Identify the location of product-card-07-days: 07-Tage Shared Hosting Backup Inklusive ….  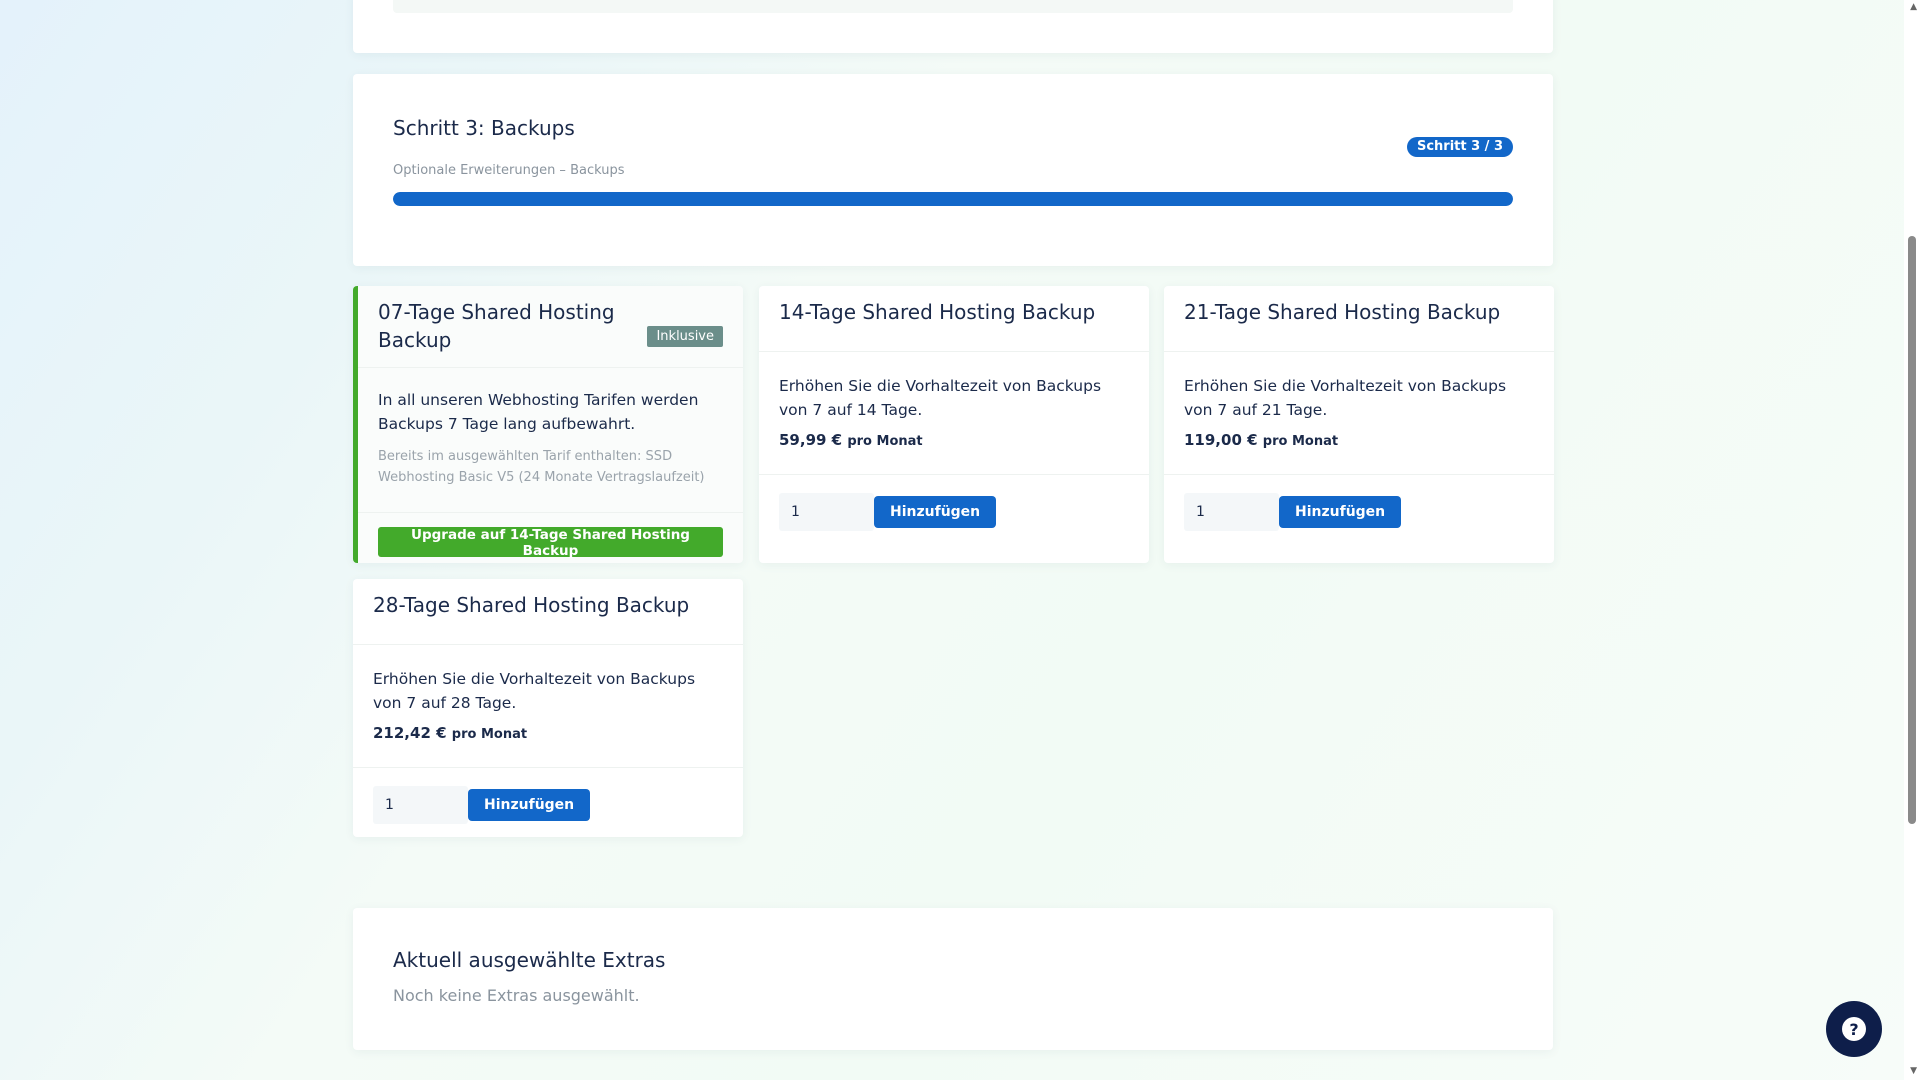
(548, 424).